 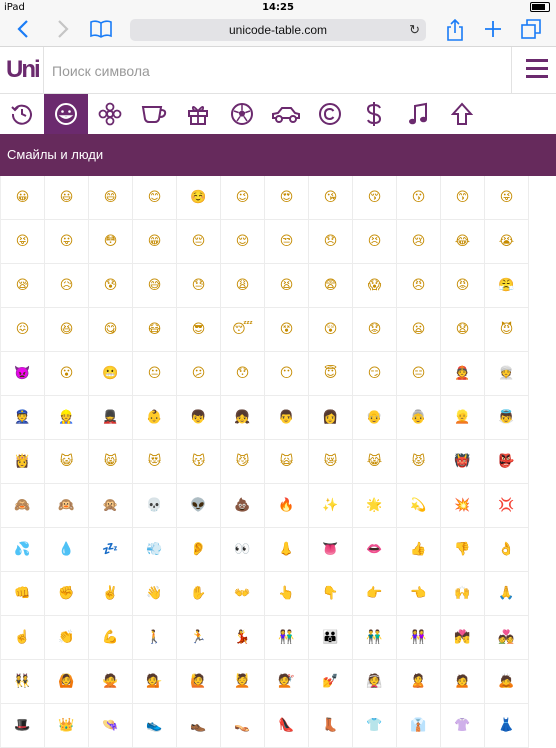 I want to click on emoji-cell: 😾, so click(x=419, y=462).